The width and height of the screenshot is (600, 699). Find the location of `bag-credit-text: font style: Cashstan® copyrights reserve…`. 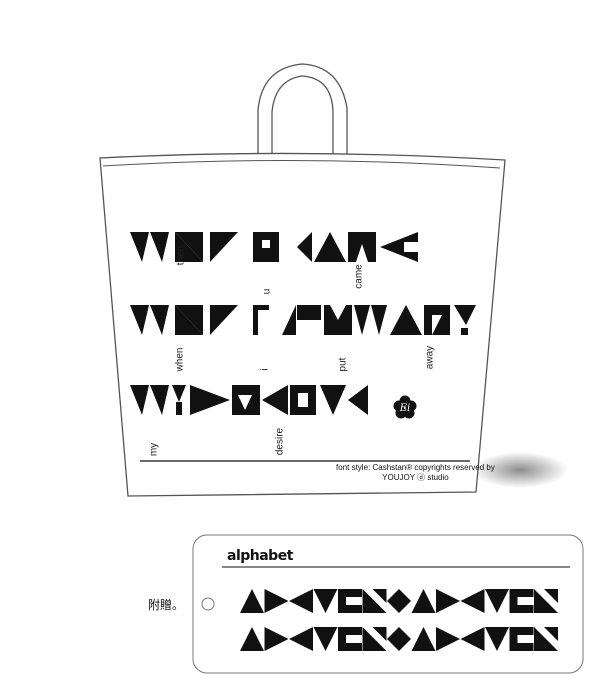

bag-credit-text: font style: Cashstan® copyrights reserve… is located at coordinates (415, 473).